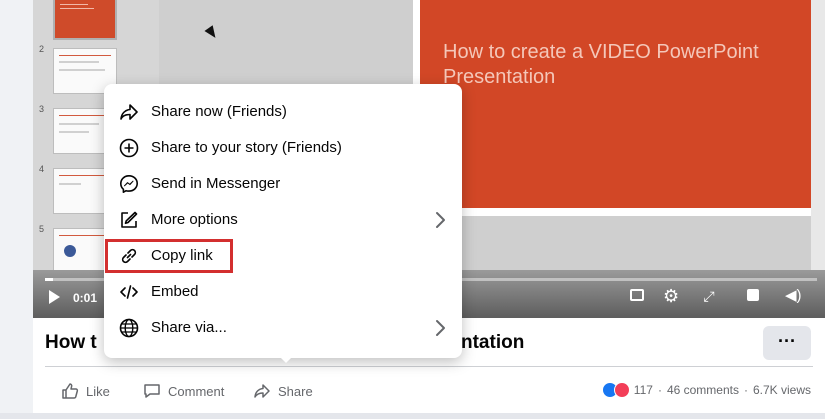  What do you see at coordinates (671, 296) in the screenshot?
I see `settings-gear-icon: ⚙` at bounding box center [671, 296].